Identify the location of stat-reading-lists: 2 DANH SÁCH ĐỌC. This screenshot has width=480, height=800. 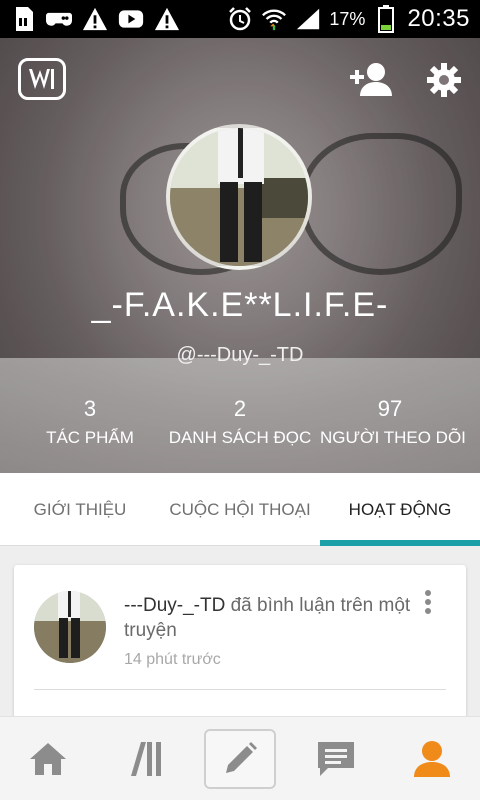
(240, 422).